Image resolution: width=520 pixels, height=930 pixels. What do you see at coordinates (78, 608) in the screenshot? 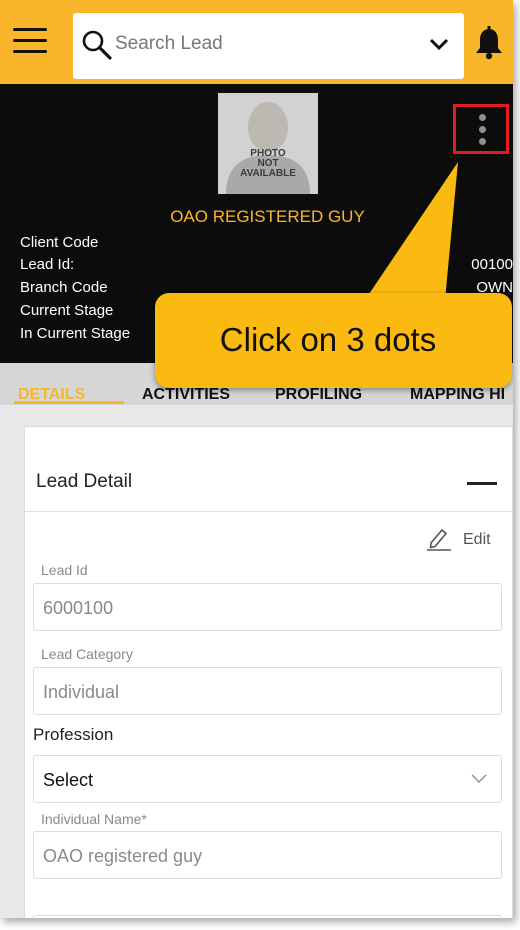
I see `lead-id-field-value: 6000100` at bounding box center [78, 608].